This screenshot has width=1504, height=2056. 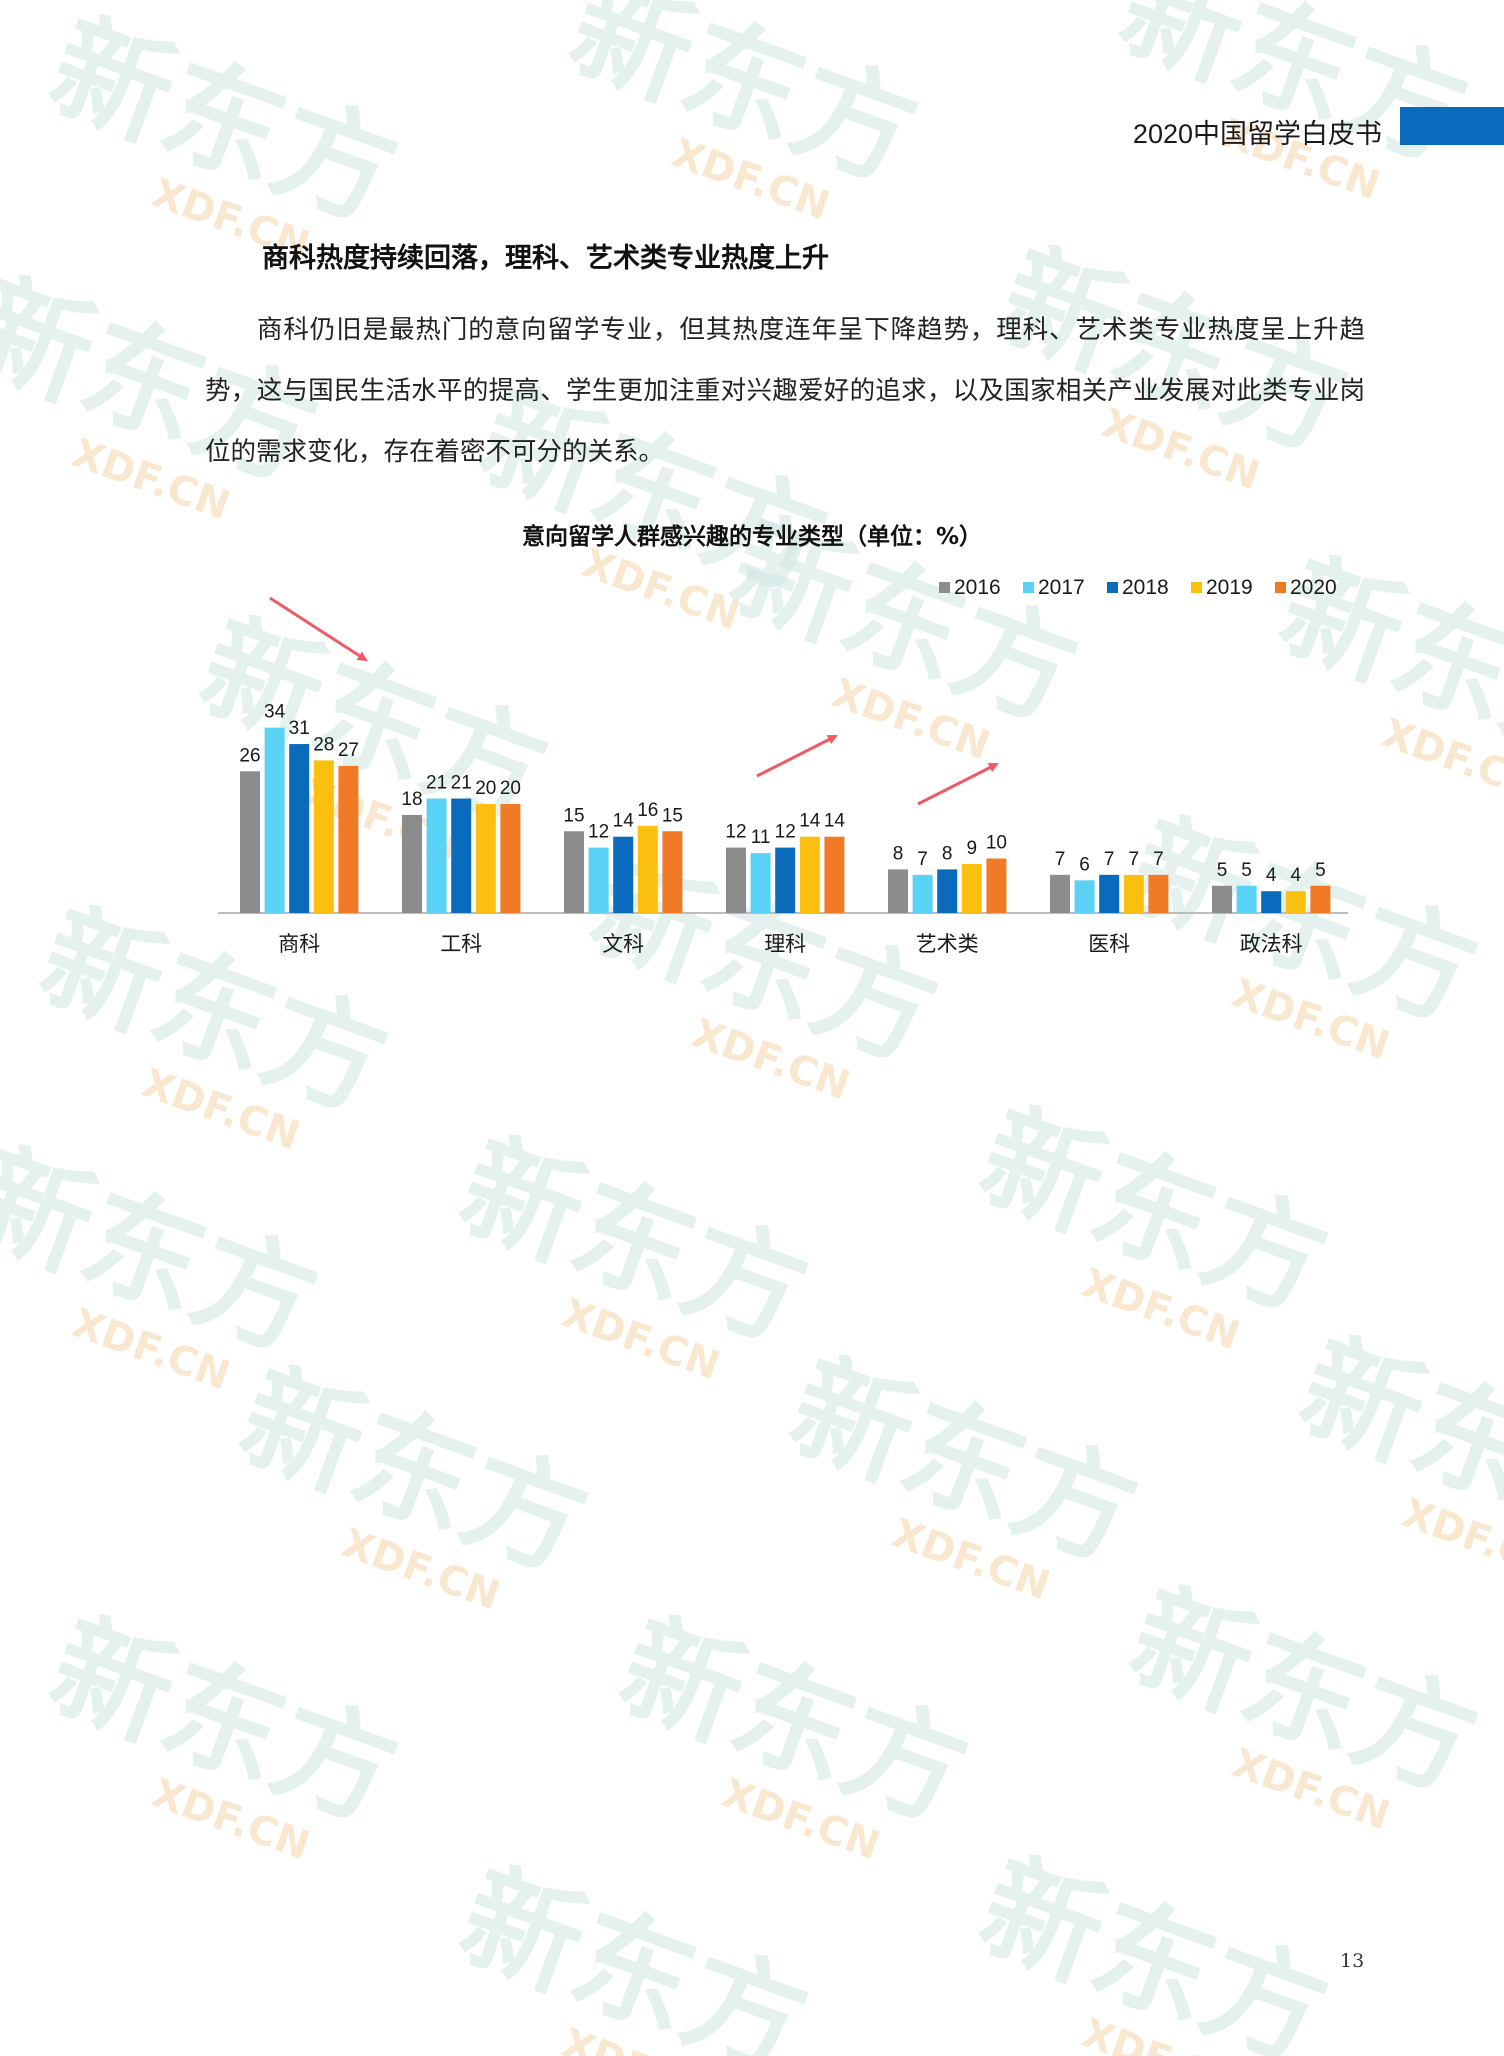 I want to click on bar-艺术类-2016, so click(x=898, y=891).